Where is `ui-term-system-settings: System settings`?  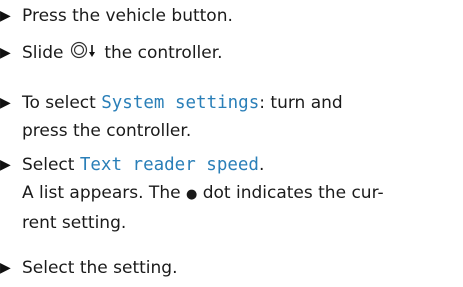 ui-term-system-settings: System settings is located at coordinates (180, 103).